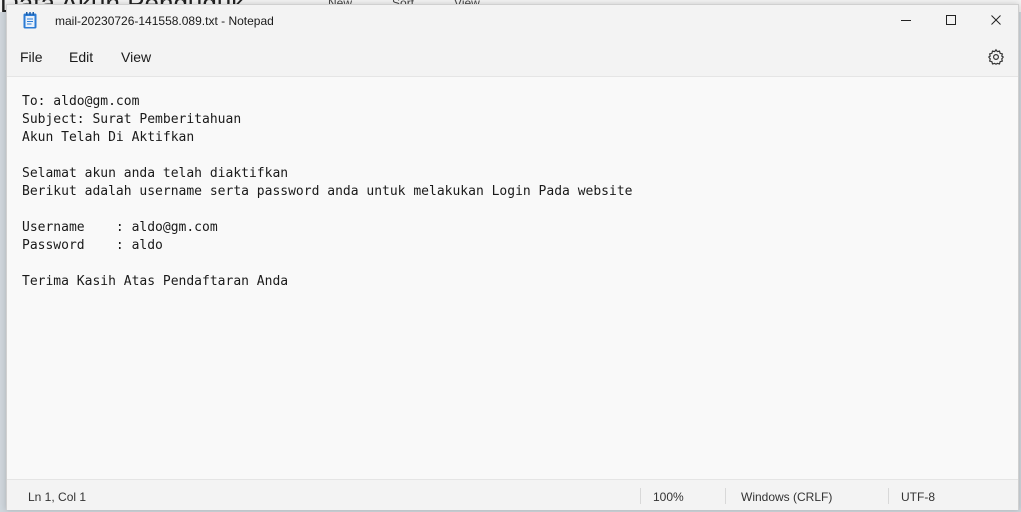 The width and height of the screenshot is (1021, 512). I want to click on menu-edit: Edit, so click(81, 57).